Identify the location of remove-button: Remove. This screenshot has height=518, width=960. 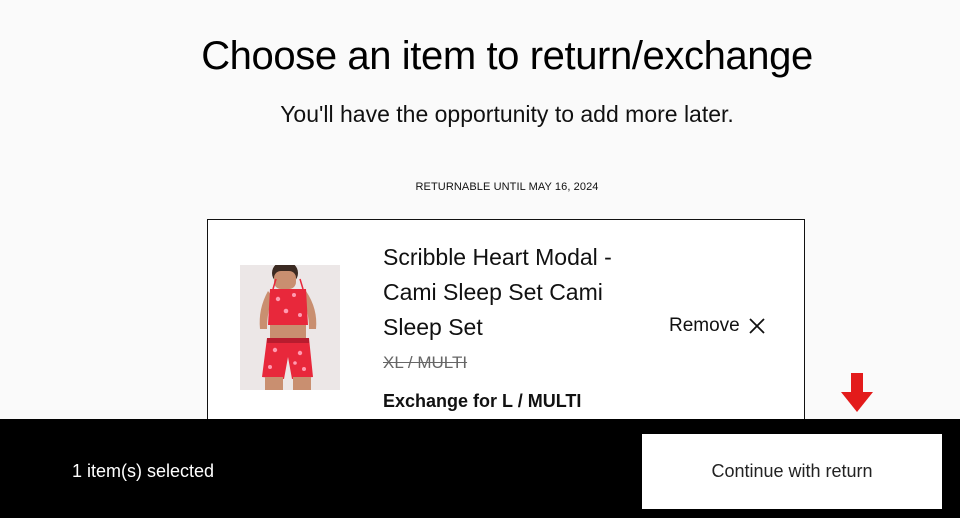
(717, 326).